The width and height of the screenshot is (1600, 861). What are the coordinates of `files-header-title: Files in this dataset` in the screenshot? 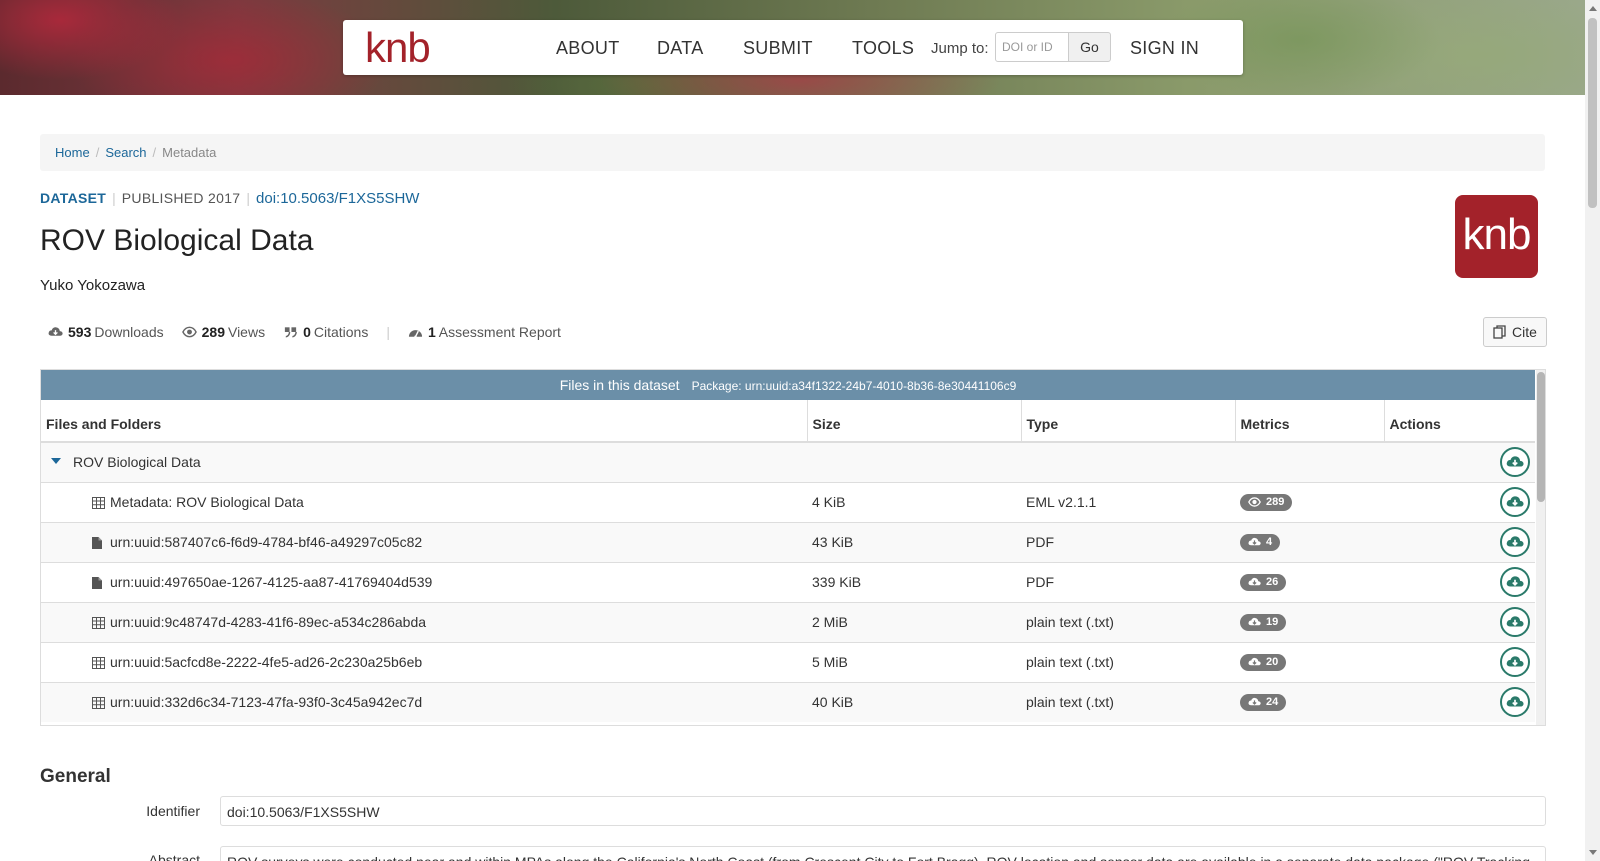 It's located at (619, 385).